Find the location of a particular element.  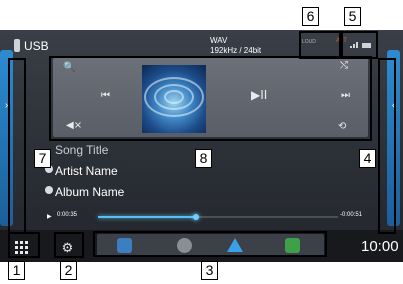

audio-sample-rate: 192kHz / 24bit is located at coordinates (236, 50).